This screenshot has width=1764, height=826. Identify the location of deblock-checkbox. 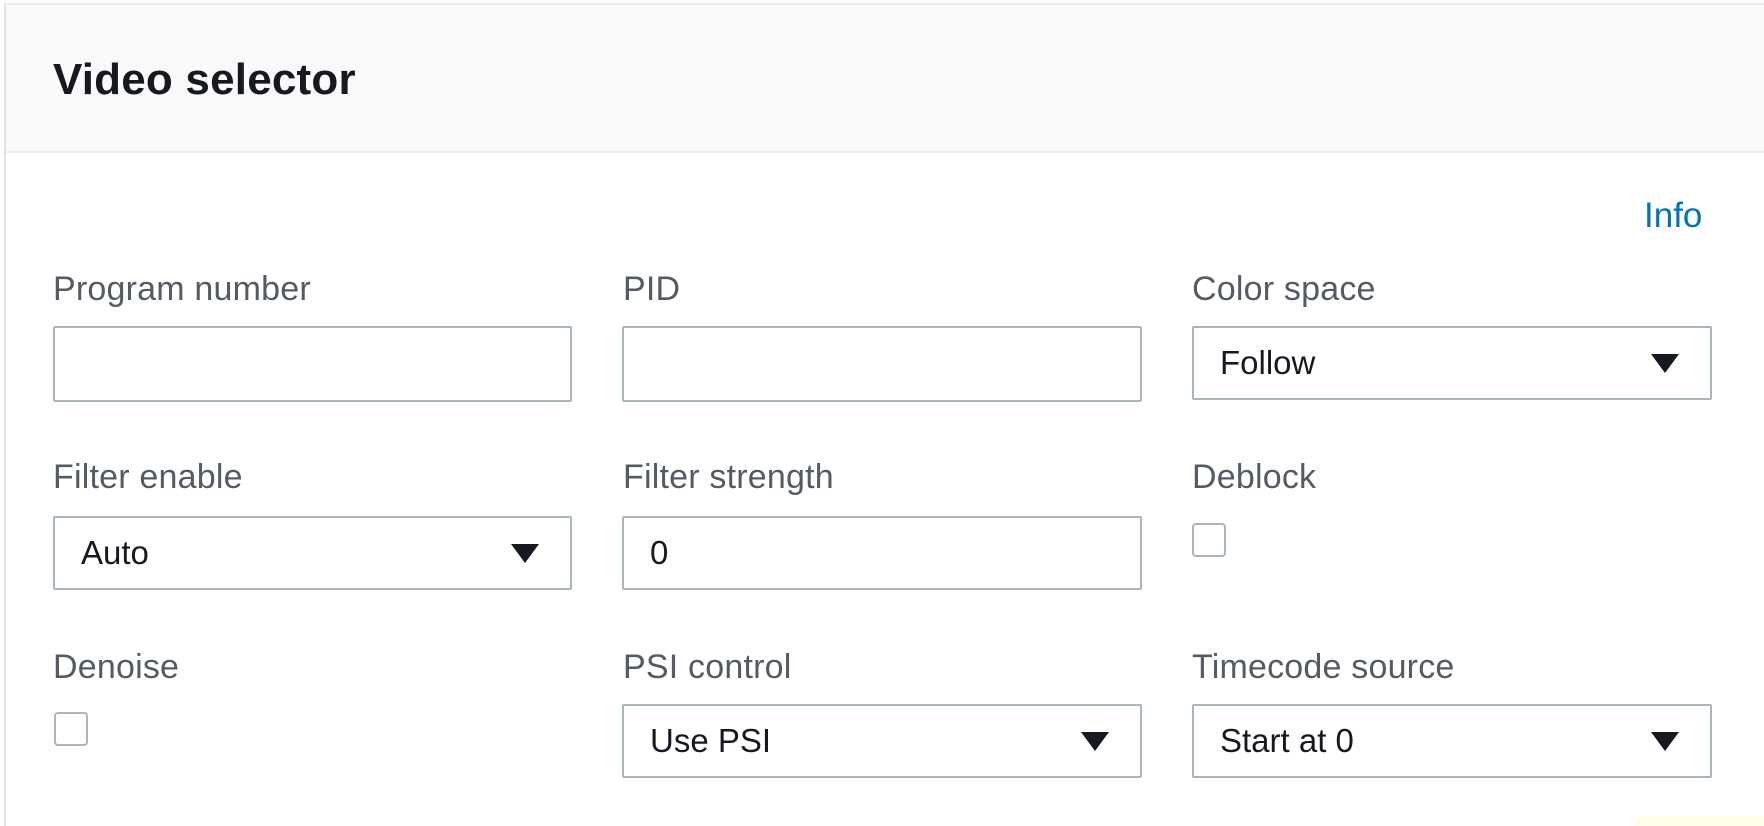
(1209, 540).